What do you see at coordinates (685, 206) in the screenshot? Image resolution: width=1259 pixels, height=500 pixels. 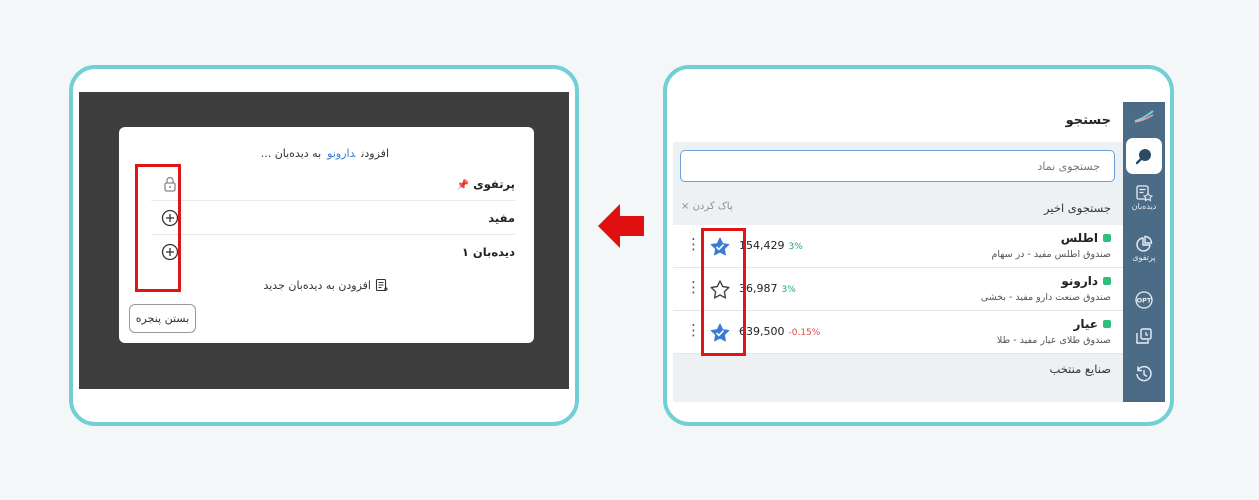 I see `close-icon: ×` at bounding box center [685, 206].